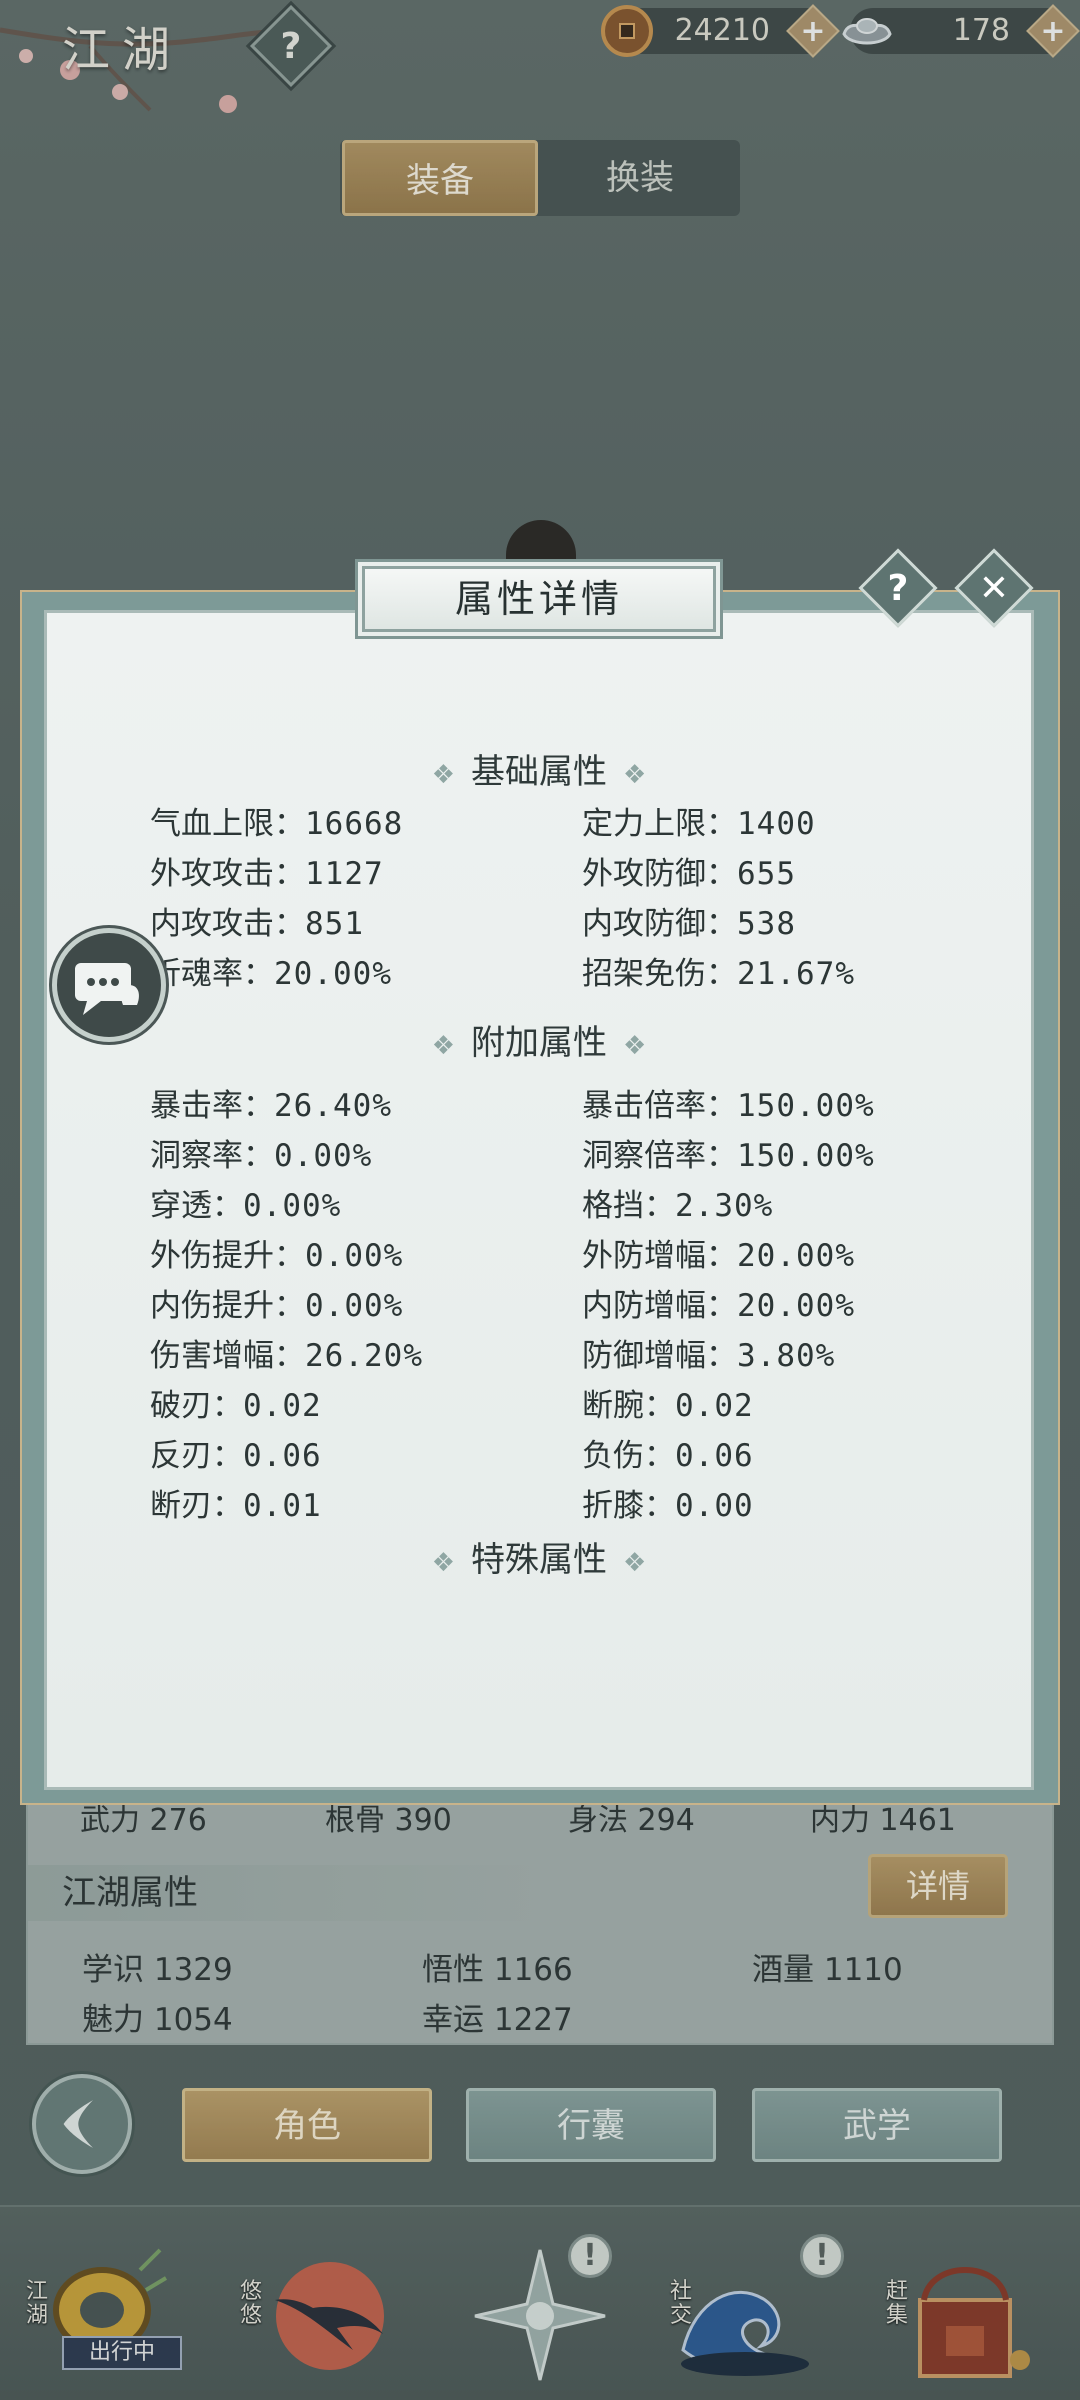  Describe the element at coordinates (659, 1156) in the screenshot. I see `stat-label: 洞察倍率：` at that location.